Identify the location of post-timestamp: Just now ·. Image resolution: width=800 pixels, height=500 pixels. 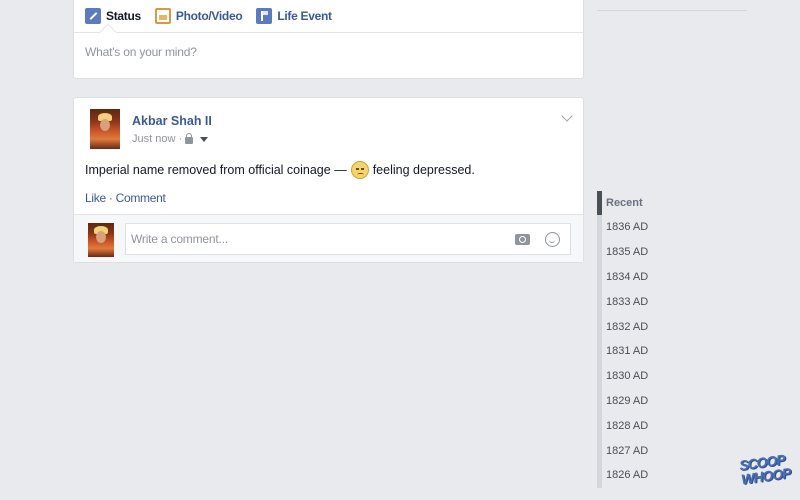
(157, 139).